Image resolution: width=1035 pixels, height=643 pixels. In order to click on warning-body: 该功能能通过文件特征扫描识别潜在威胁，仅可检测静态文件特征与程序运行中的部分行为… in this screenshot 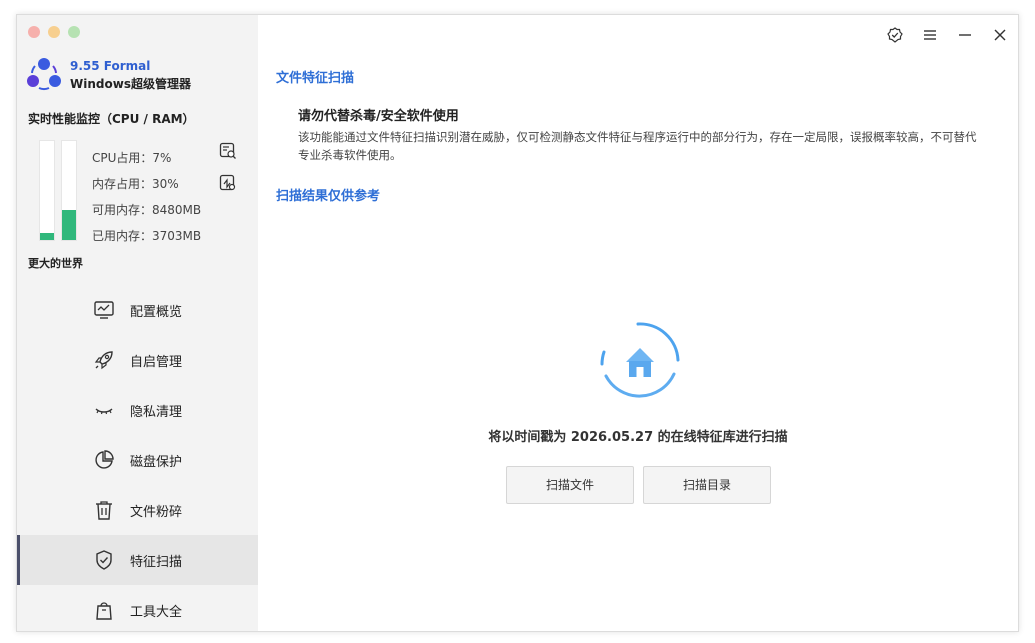, I will do `click(637, 146)`.